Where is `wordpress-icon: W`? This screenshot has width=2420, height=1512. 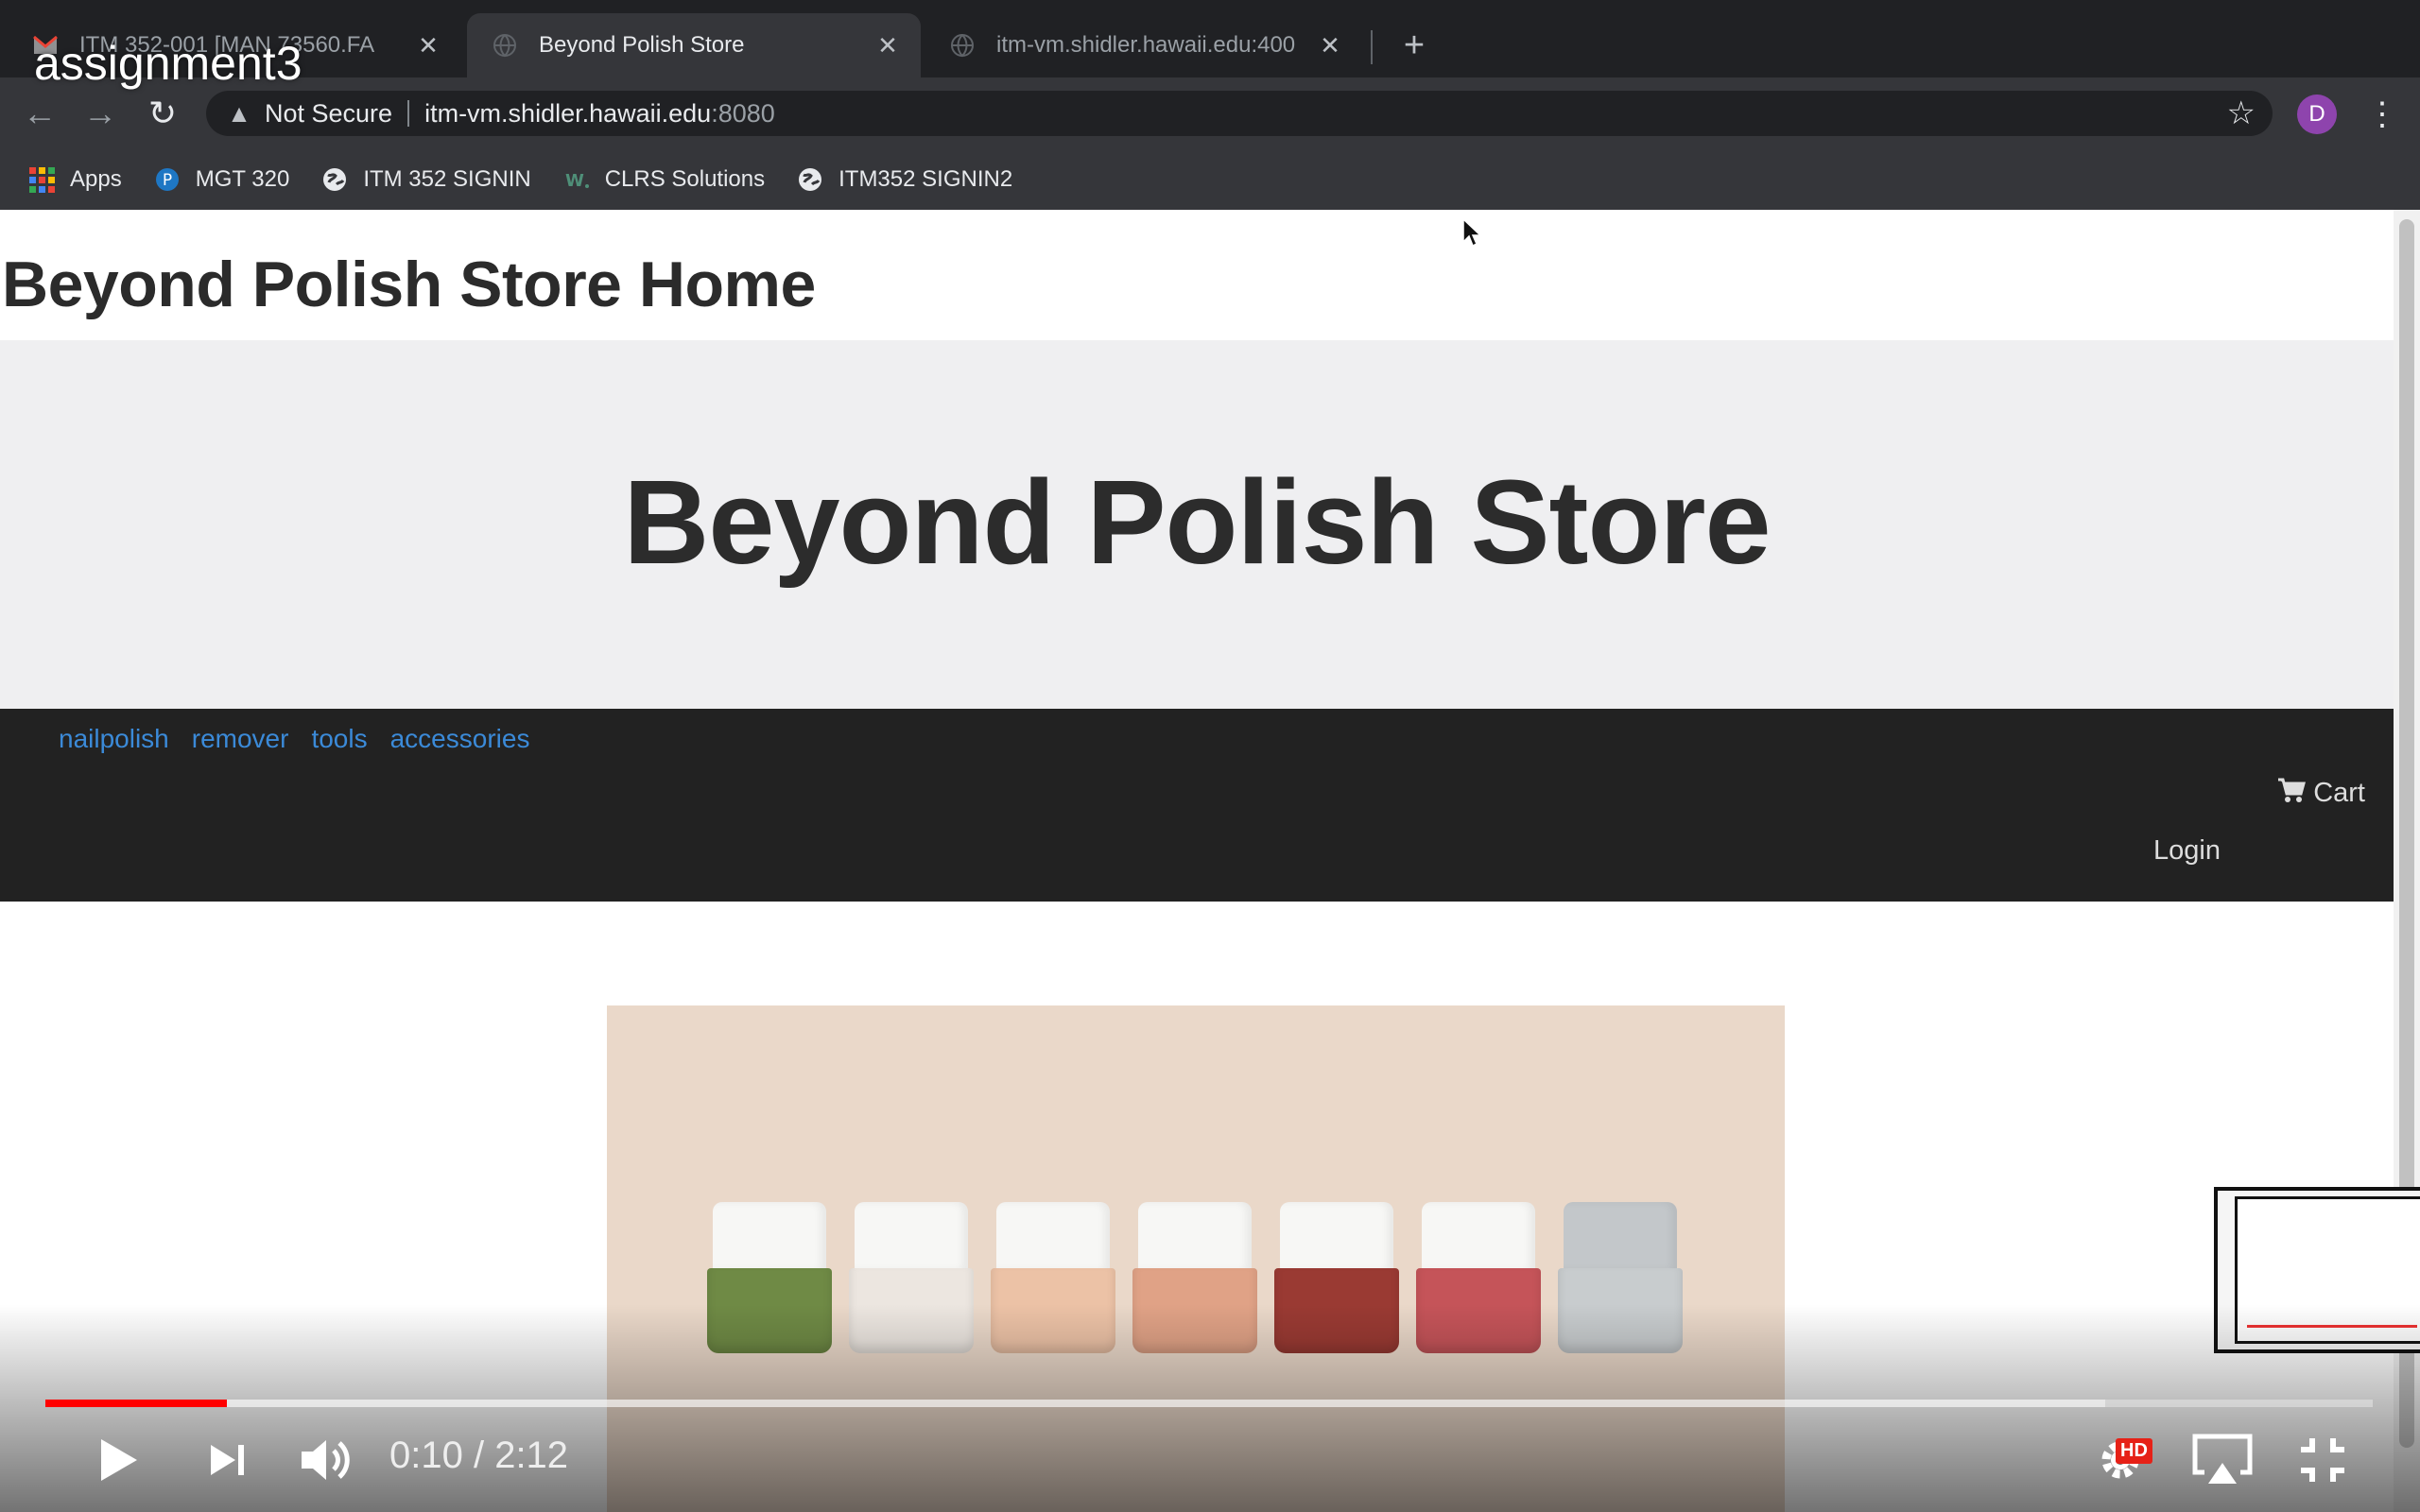
wordpress-icon: W is located at coordinates (576, 179).